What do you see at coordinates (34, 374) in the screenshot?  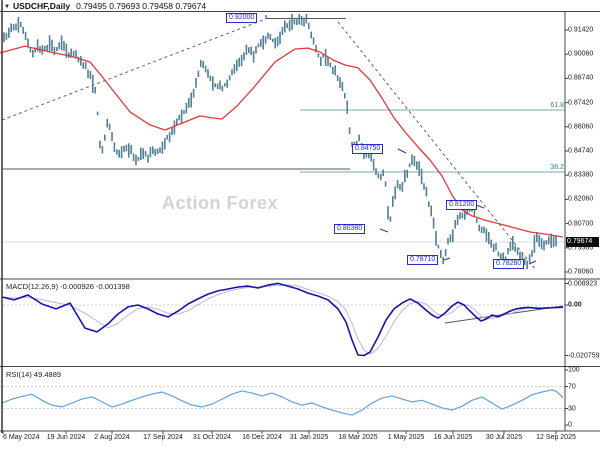 I see `rsi-indicator-label: RSI(14) 49.4889` at bounding box center [34, 374].